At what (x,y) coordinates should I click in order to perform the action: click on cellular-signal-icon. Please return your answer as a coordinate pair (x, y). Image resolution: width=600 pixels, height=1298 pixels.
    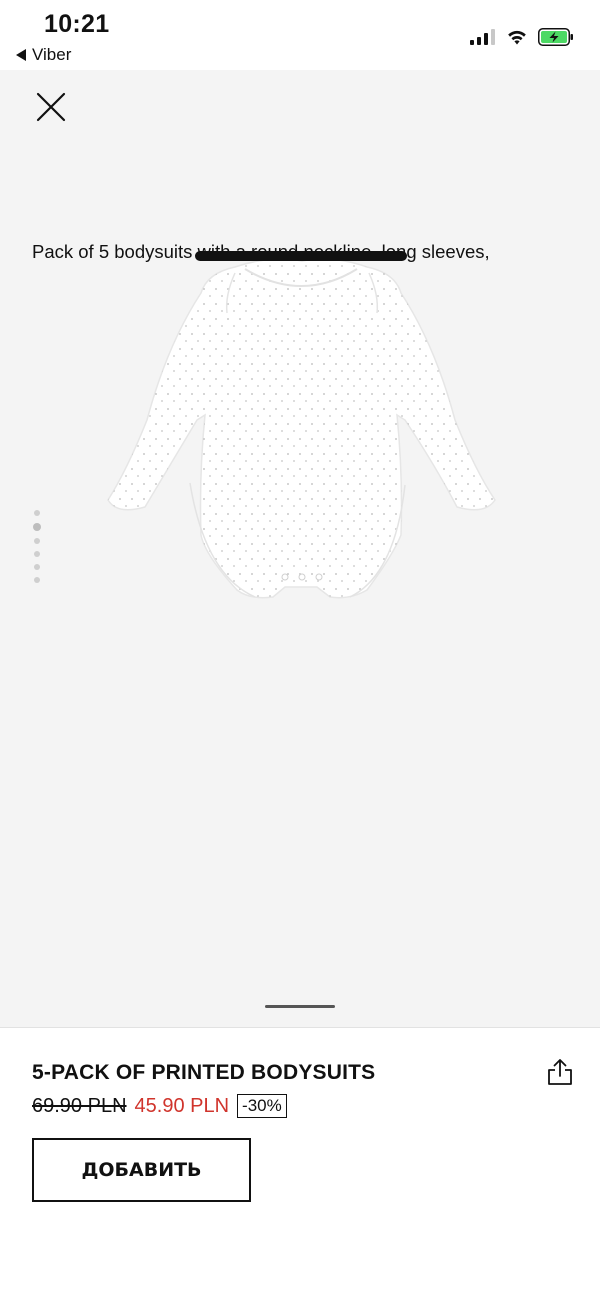
    Looking at the image, I should click on (482, 37).